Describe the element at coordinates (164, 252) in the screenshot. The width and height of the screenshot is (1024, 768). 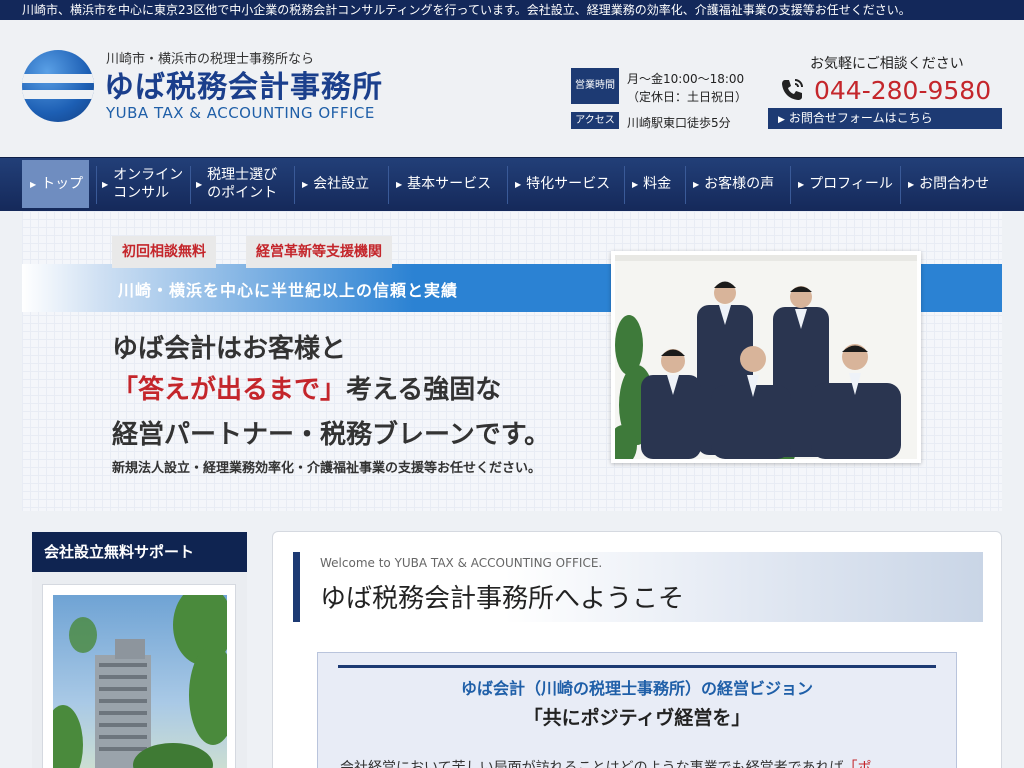
I see `free-consult-badge: 初回相談無料` at that location.